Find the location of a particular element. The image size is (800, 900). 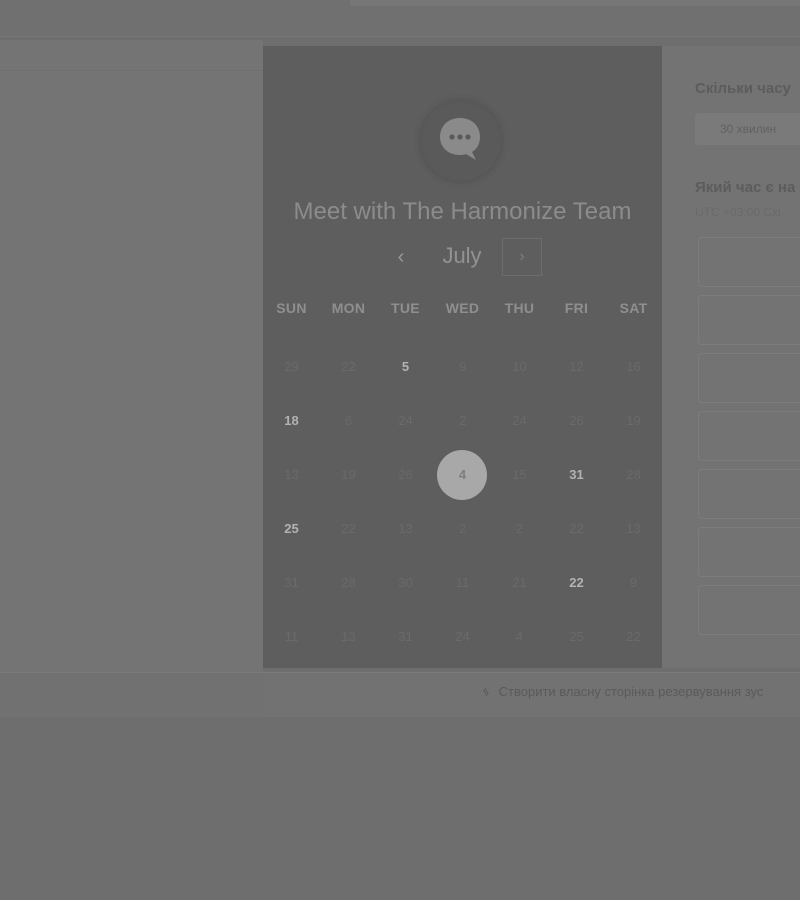

duration-question: Скільки часу is located at coordinates (743, 88).